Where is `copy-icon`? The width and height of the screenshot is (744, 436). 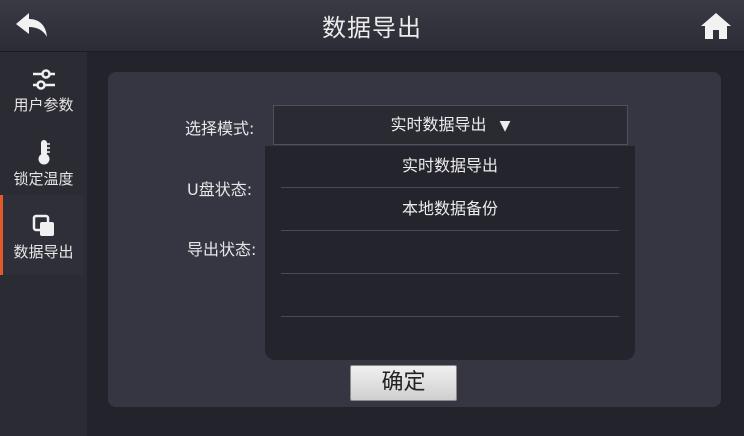 copy-icon is located at coordinates (43, 225).